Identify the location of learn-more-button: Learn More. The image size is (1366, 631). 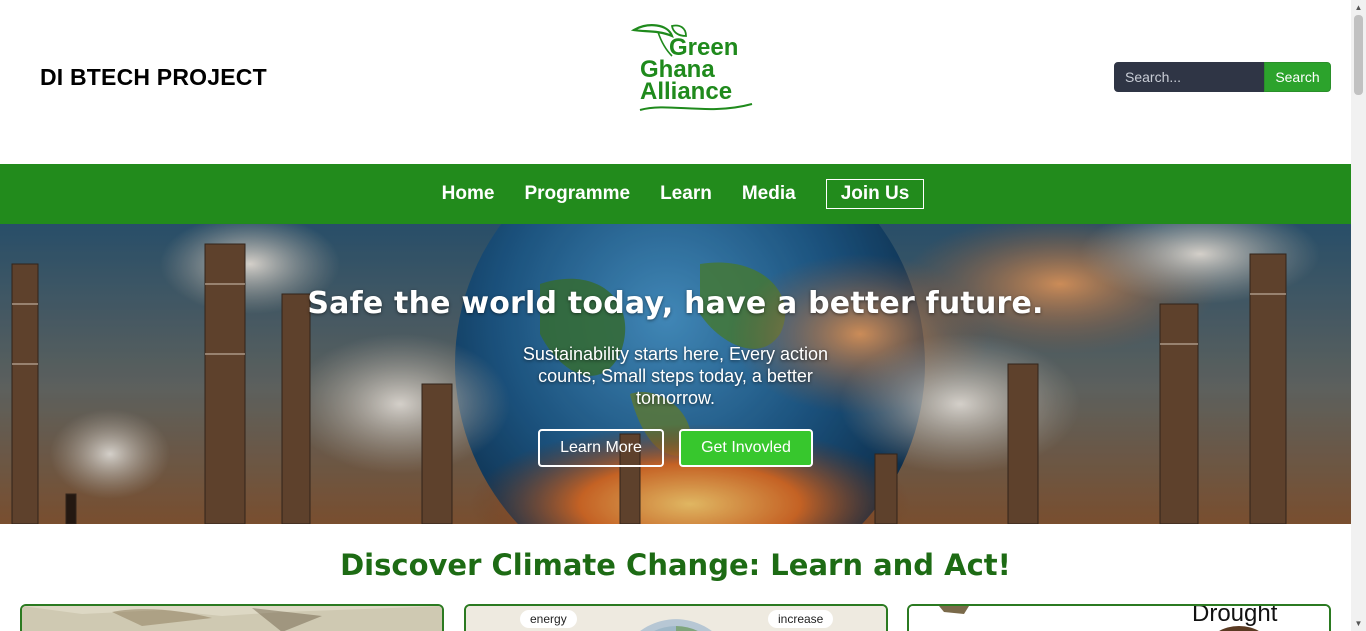
(601, 448).